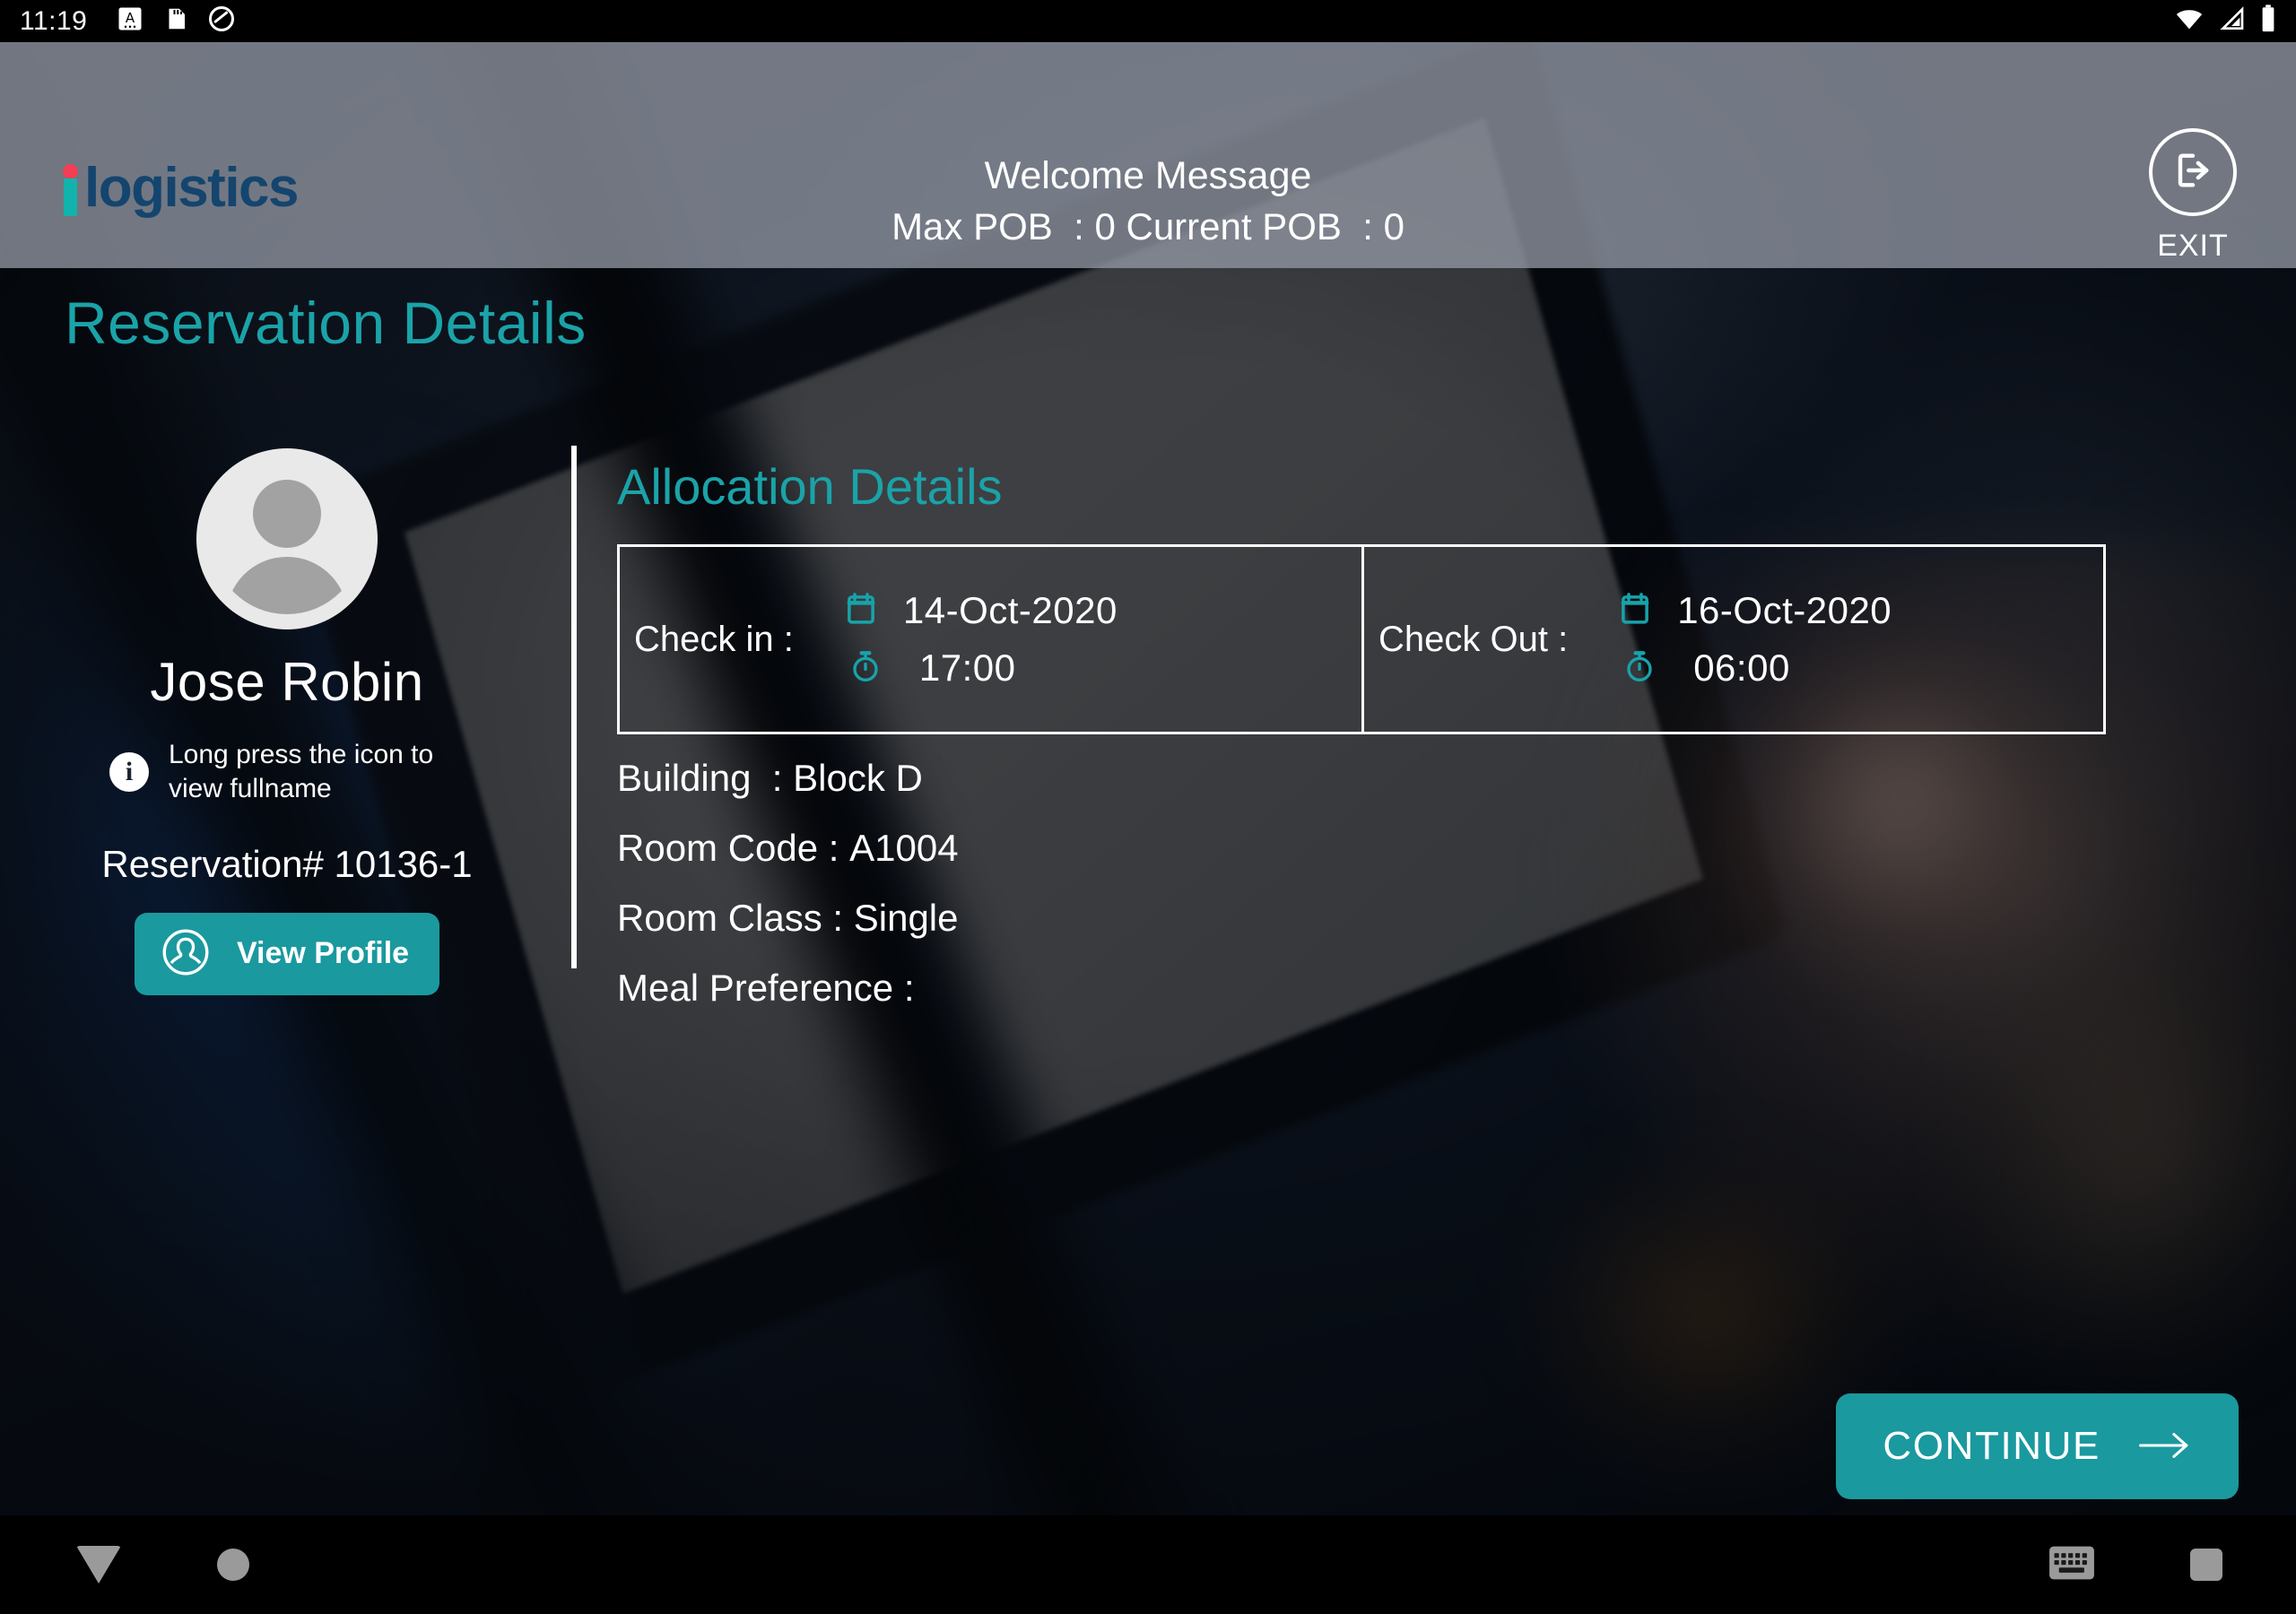  I want to click on detail-row-room-class: Room Class : Single, so click(1361, 918).